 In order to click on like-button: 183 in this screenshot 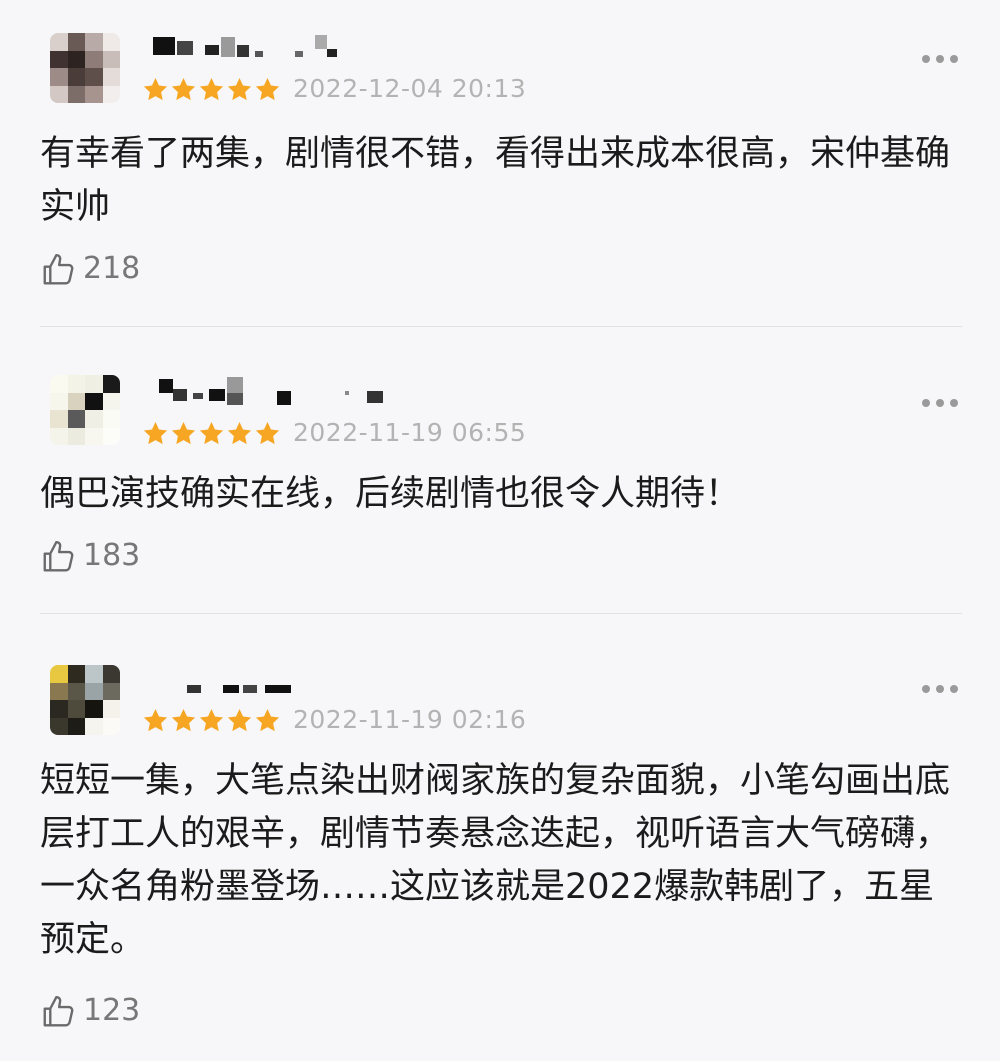, I will do `click(90, 556)`.